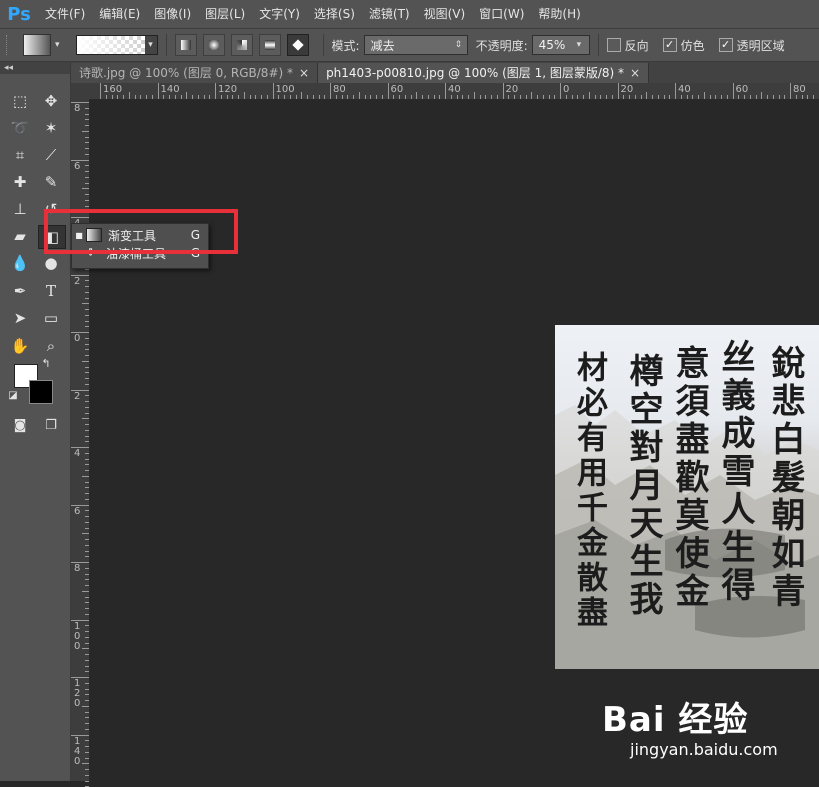  Describe the element at coordinates (20, 263) in the screenshot. I see `blur-tool-icon: 💧` at that location.